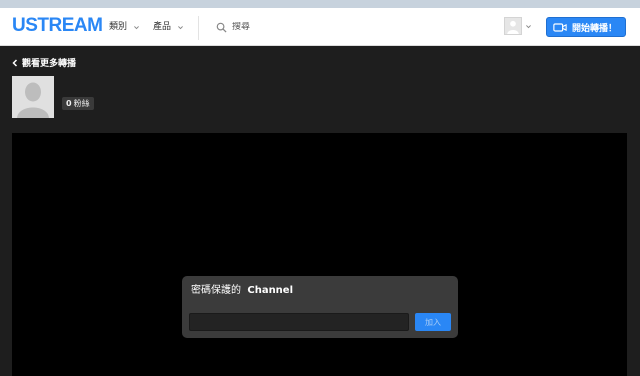 This screenshot has height=376, width=640. Describe the element at coordinates (69, 103) in the screenshot. I see `followers-count: 0` at that location.